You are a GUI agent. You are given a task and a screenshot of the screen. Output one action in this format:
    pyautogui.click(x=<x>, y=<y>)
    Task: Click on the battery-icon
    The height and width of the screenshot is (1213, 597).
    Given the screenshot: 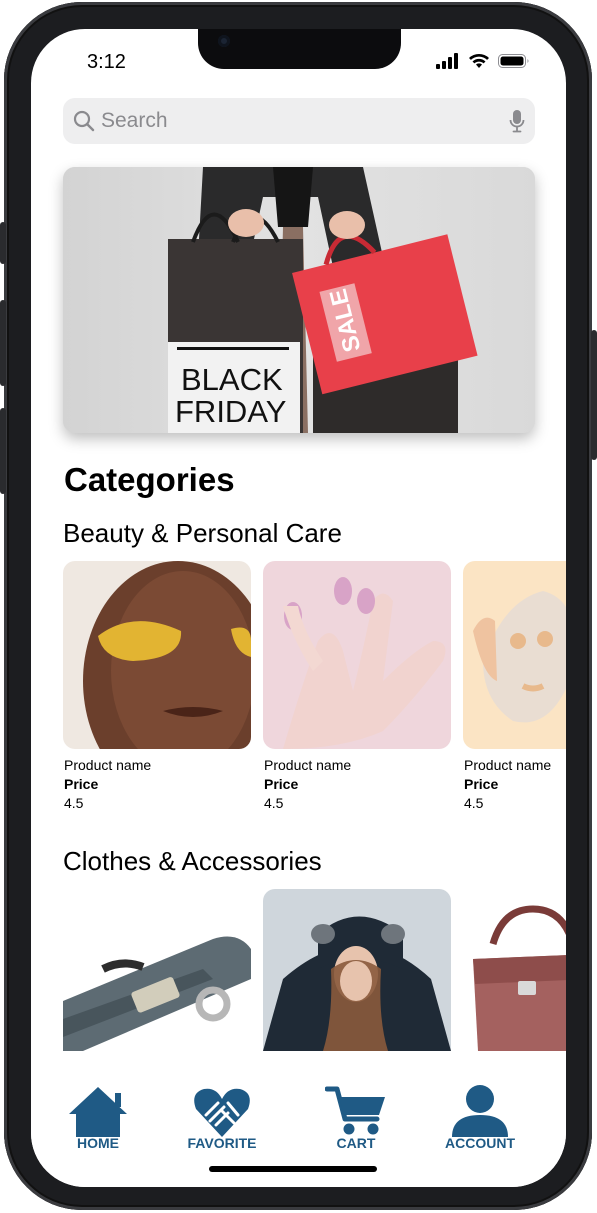 What is the action you would take?
    pyautogui.click(x=513, y=61)
    